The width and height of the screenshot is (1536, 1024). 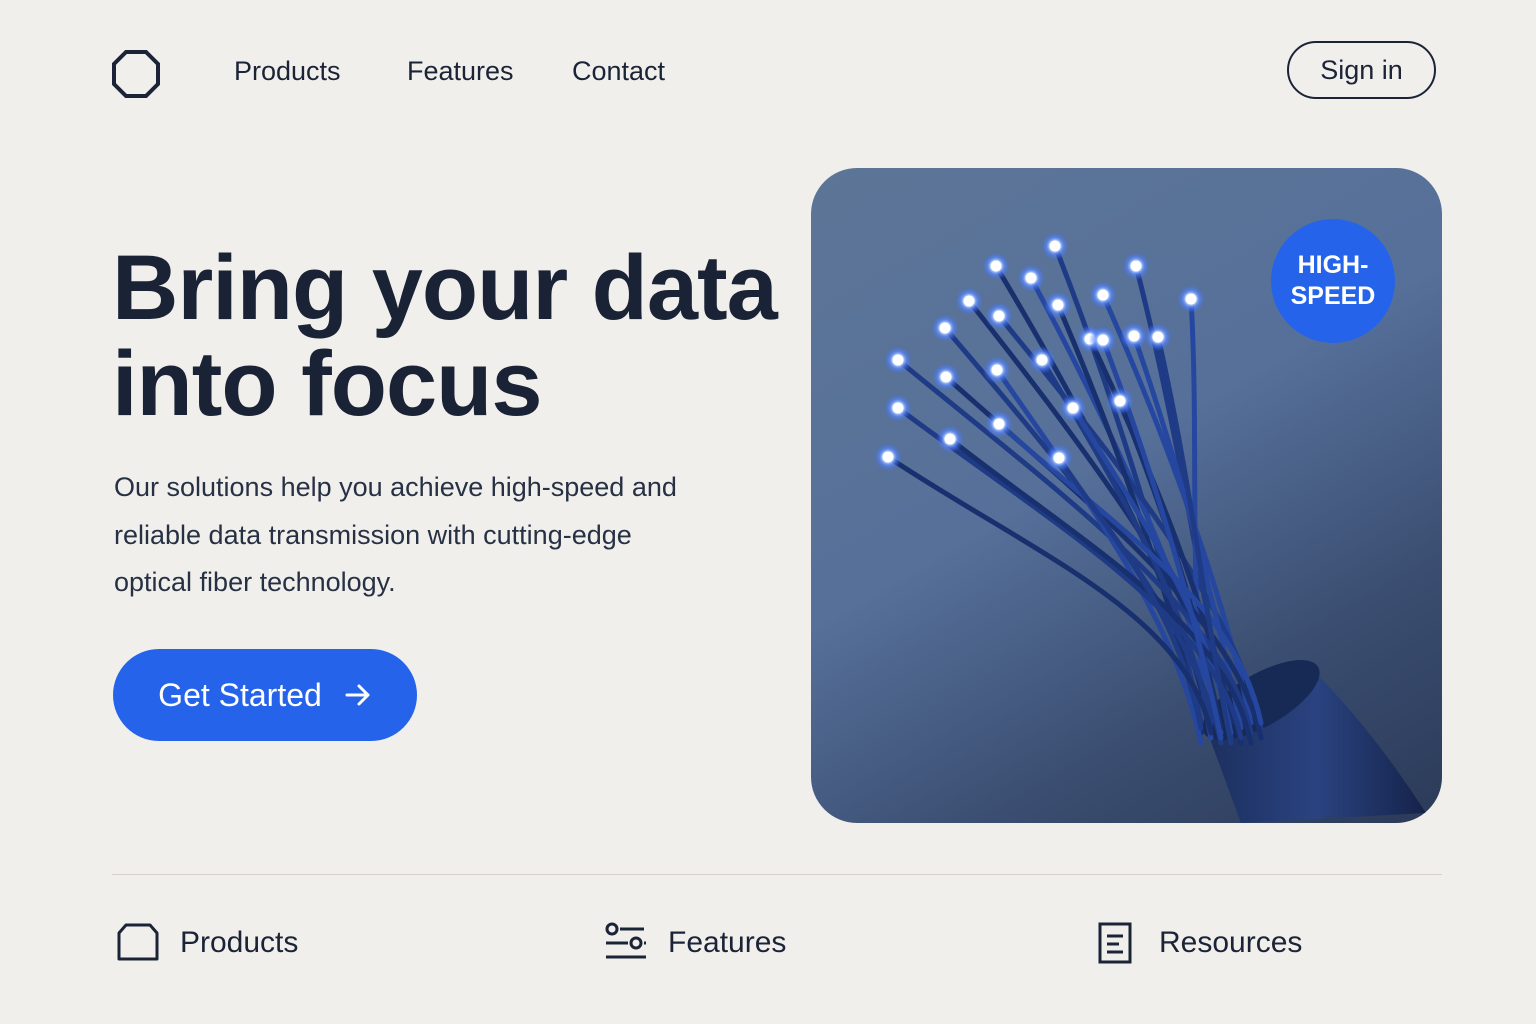 What do you see at coordinates (1333, 265) in the screenshot?
I see `badge-line-1: HIGH-` at bounding box center [1333, 265].